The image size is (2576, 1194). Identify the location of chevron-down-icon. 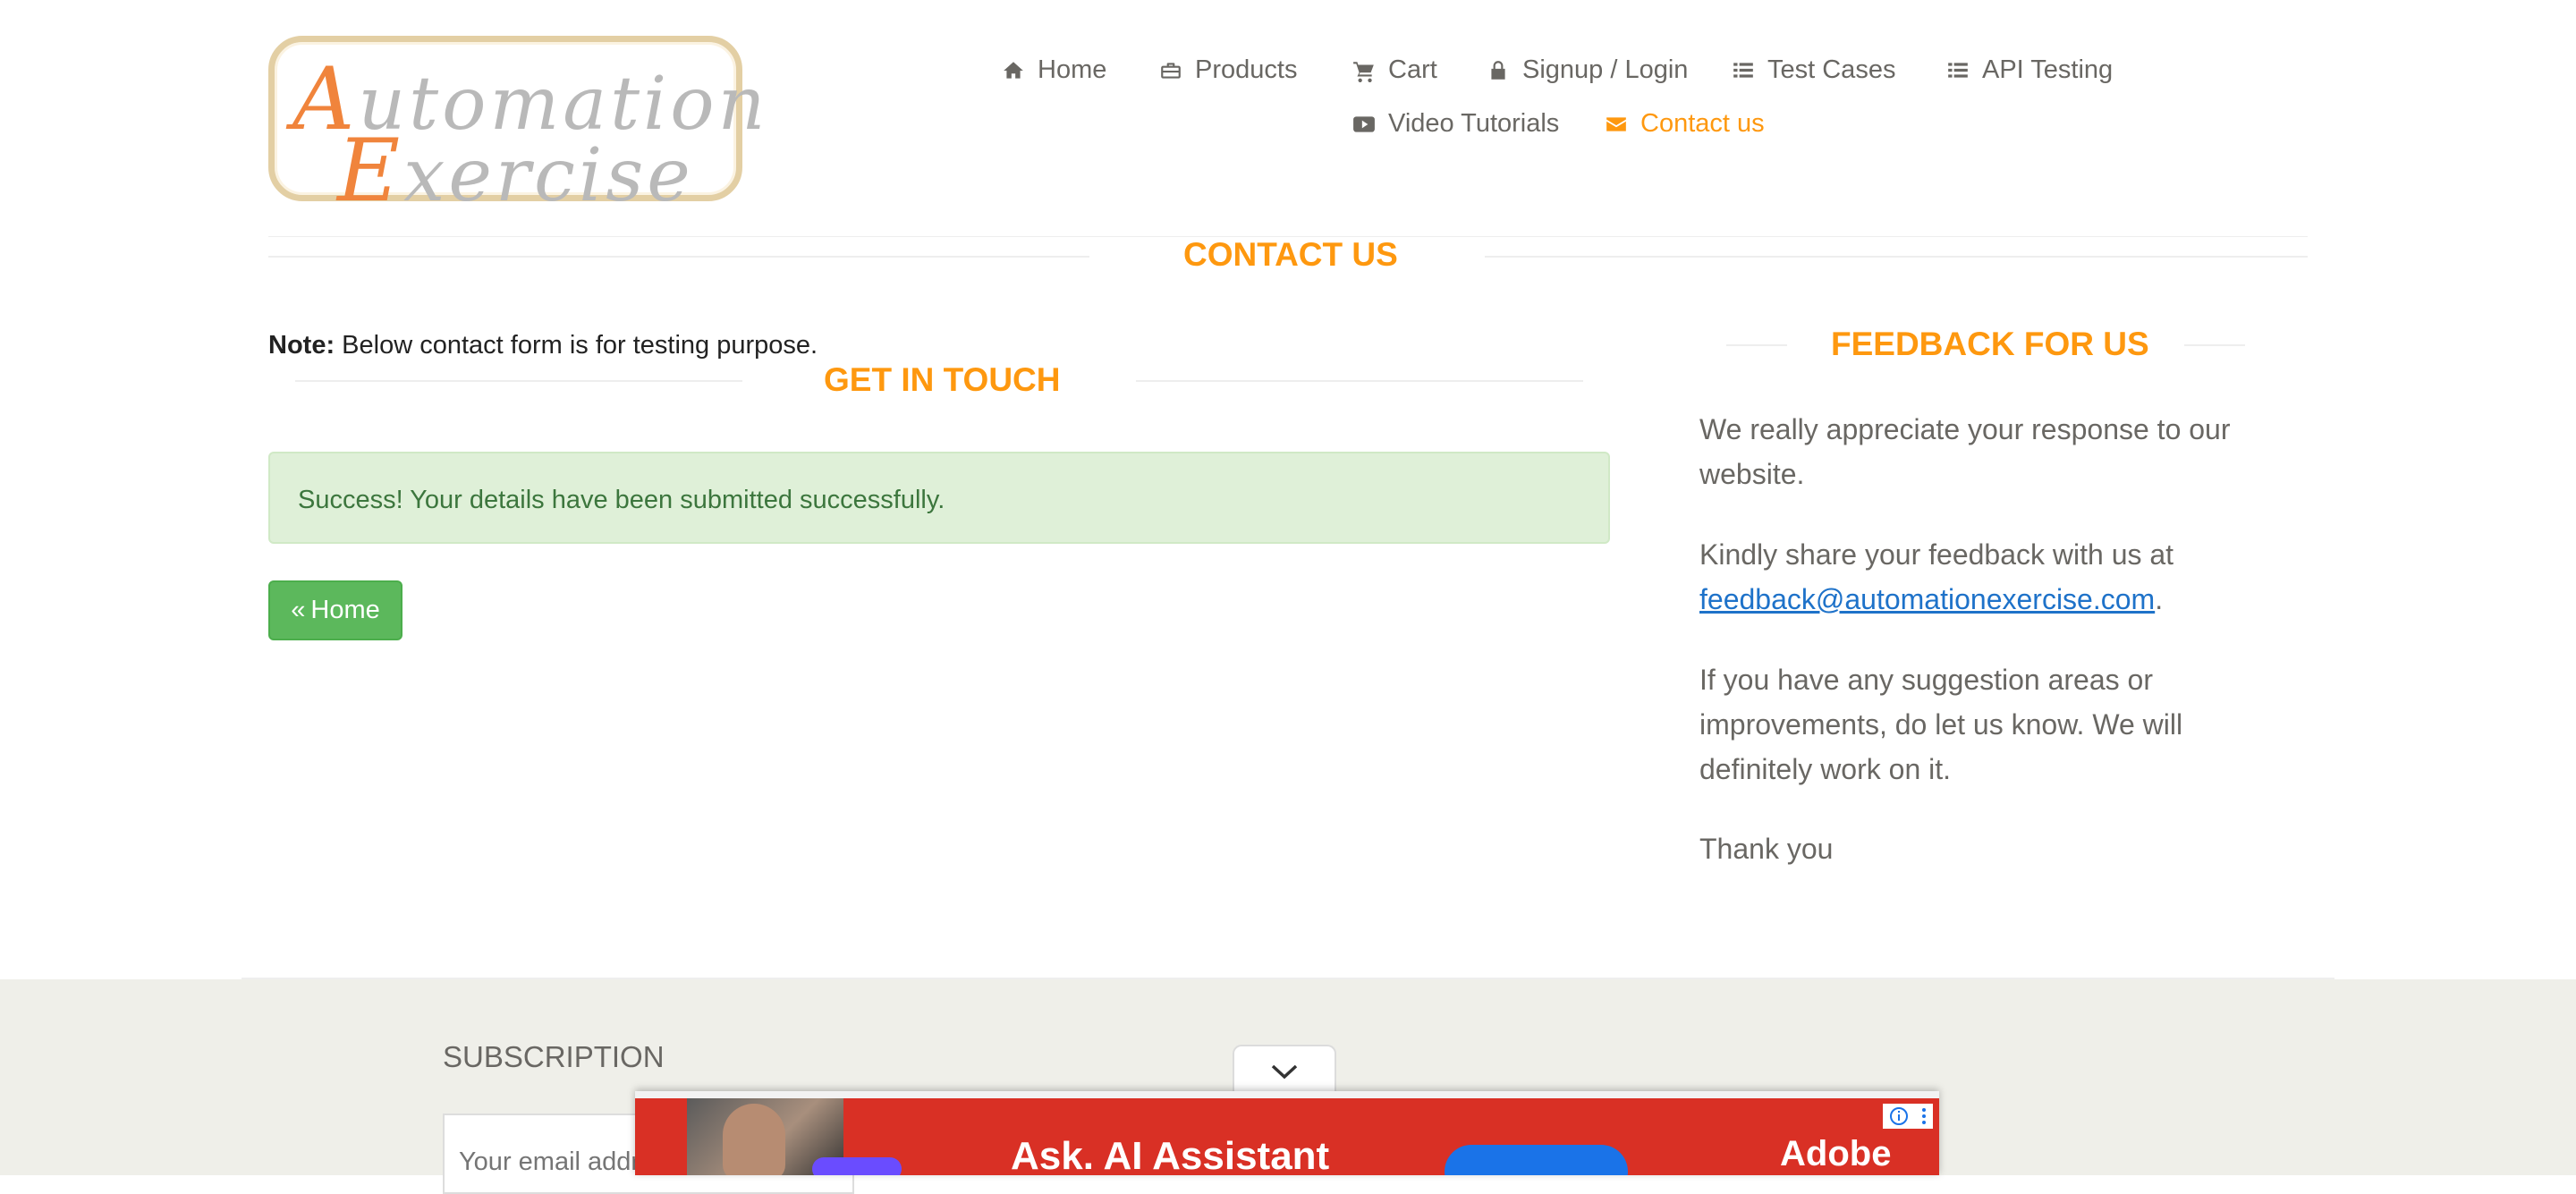
(1284, 1072).